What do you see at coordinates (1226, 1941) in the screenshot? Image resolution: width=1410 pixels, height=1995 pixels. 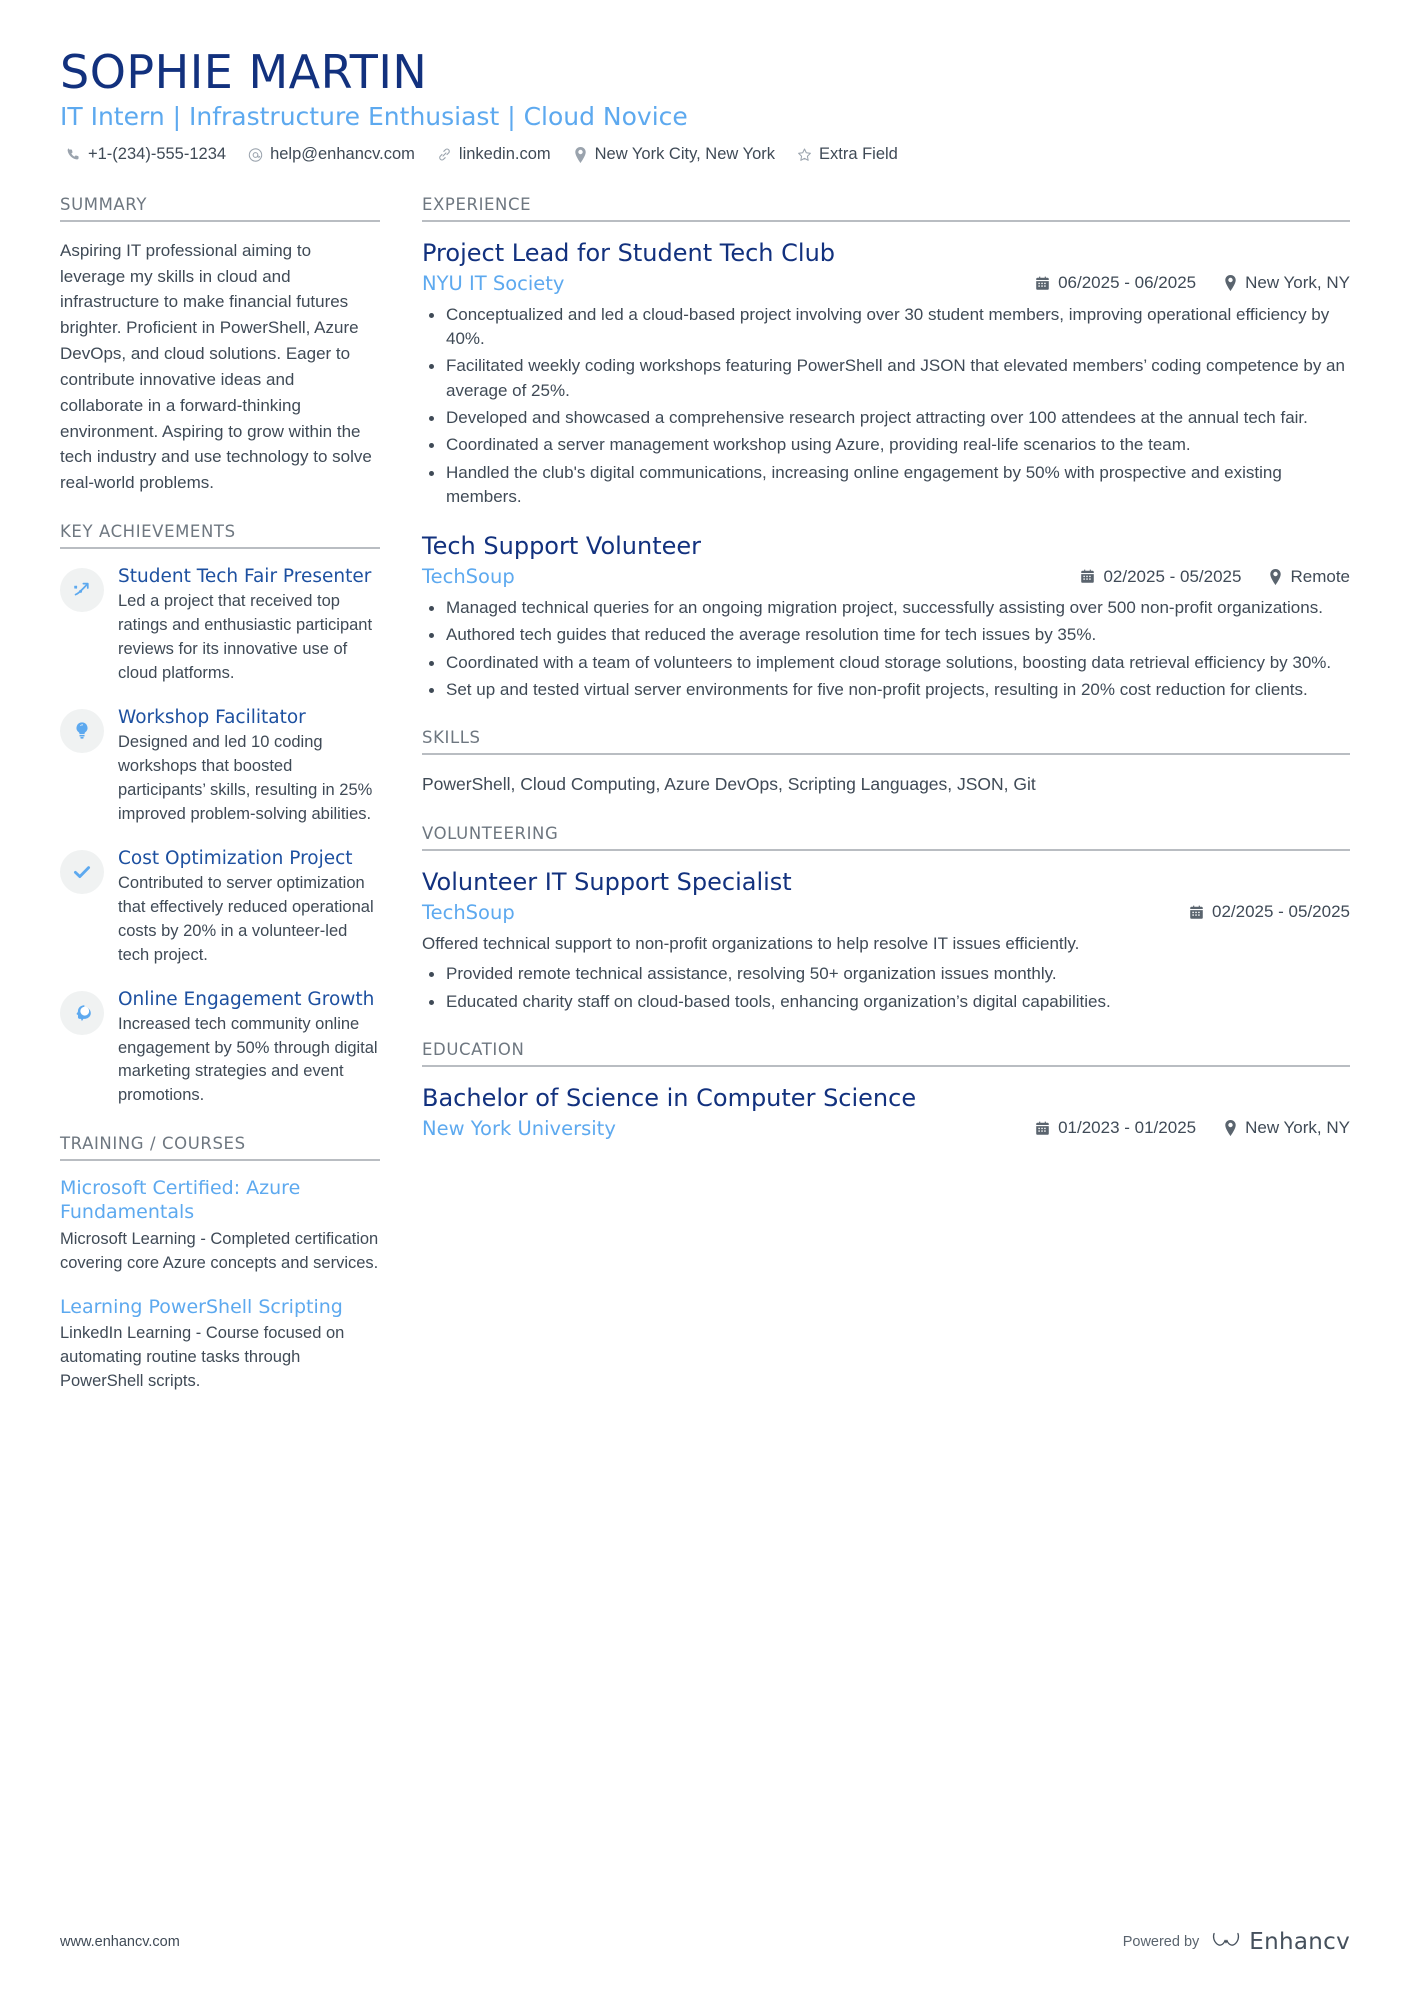 I see `enhancv-logo-icon` at bounding box center [1226, 1941].